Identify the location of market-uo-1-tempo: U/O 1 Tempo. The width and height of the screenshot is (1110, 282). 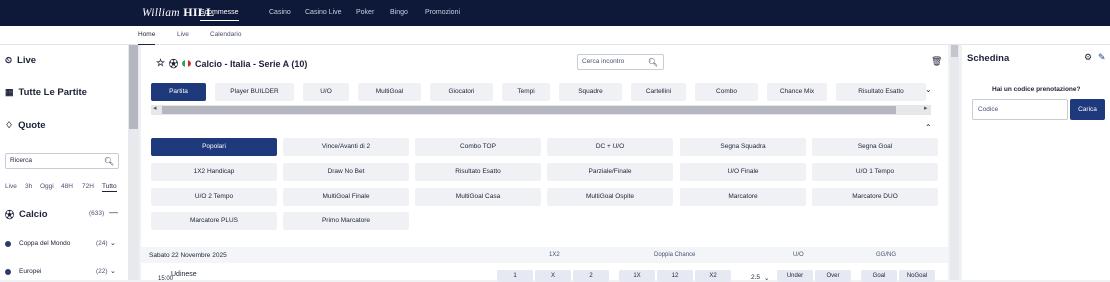
(875, 172).